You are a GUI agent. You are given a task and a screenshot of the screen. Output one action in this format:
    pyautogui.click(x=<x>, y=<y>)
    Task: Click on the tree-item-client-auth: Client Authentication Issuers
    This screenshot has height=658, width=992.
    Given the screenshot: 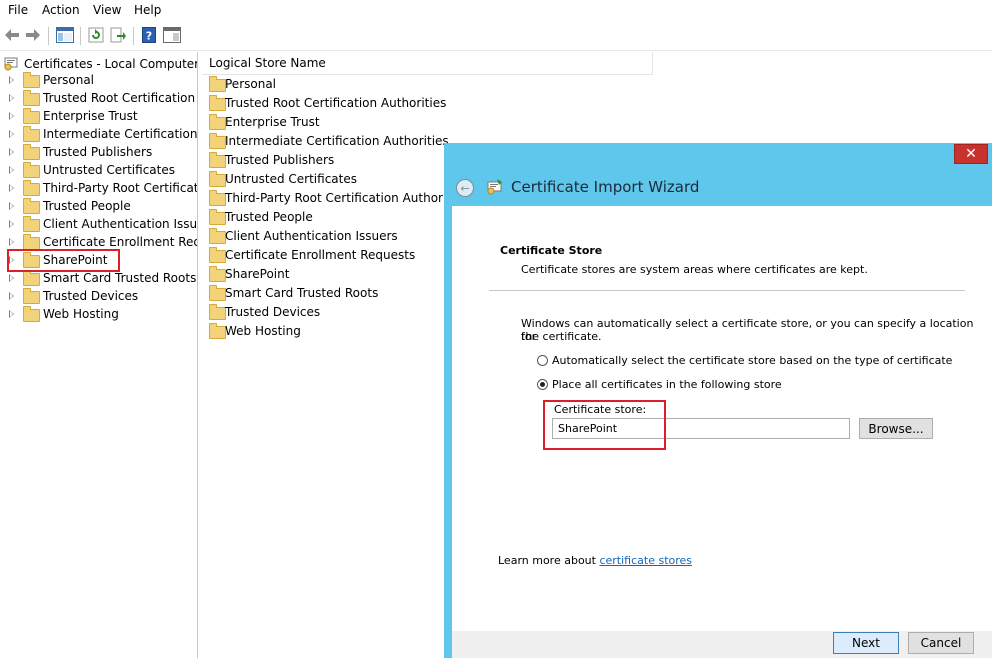 What is the action you would take?
    pyautogui.click(x=98, y=225)
    